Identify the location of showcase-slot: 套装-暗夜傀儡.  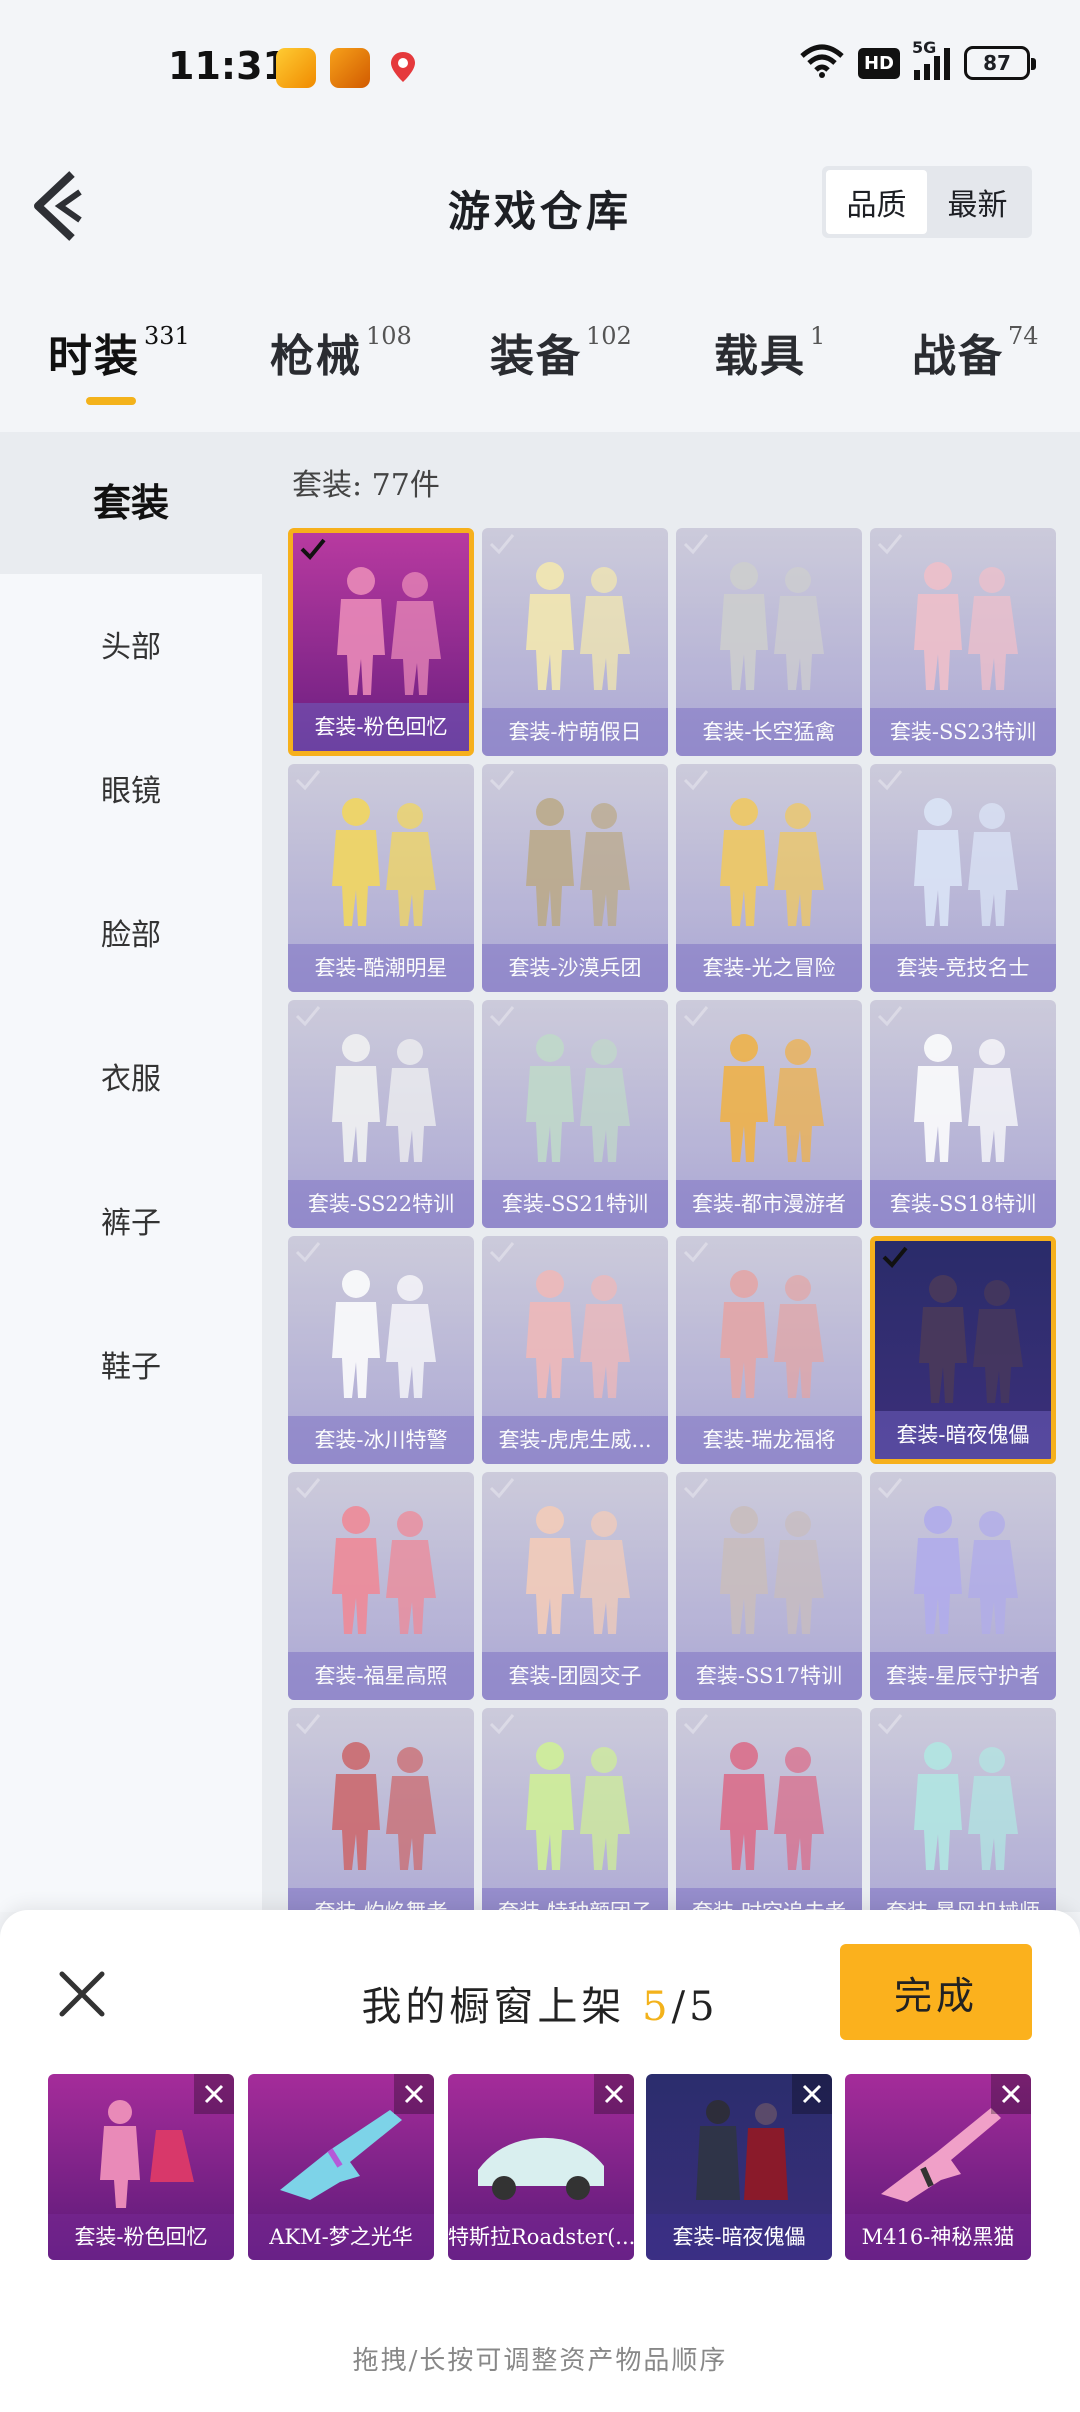
(739, 2167).